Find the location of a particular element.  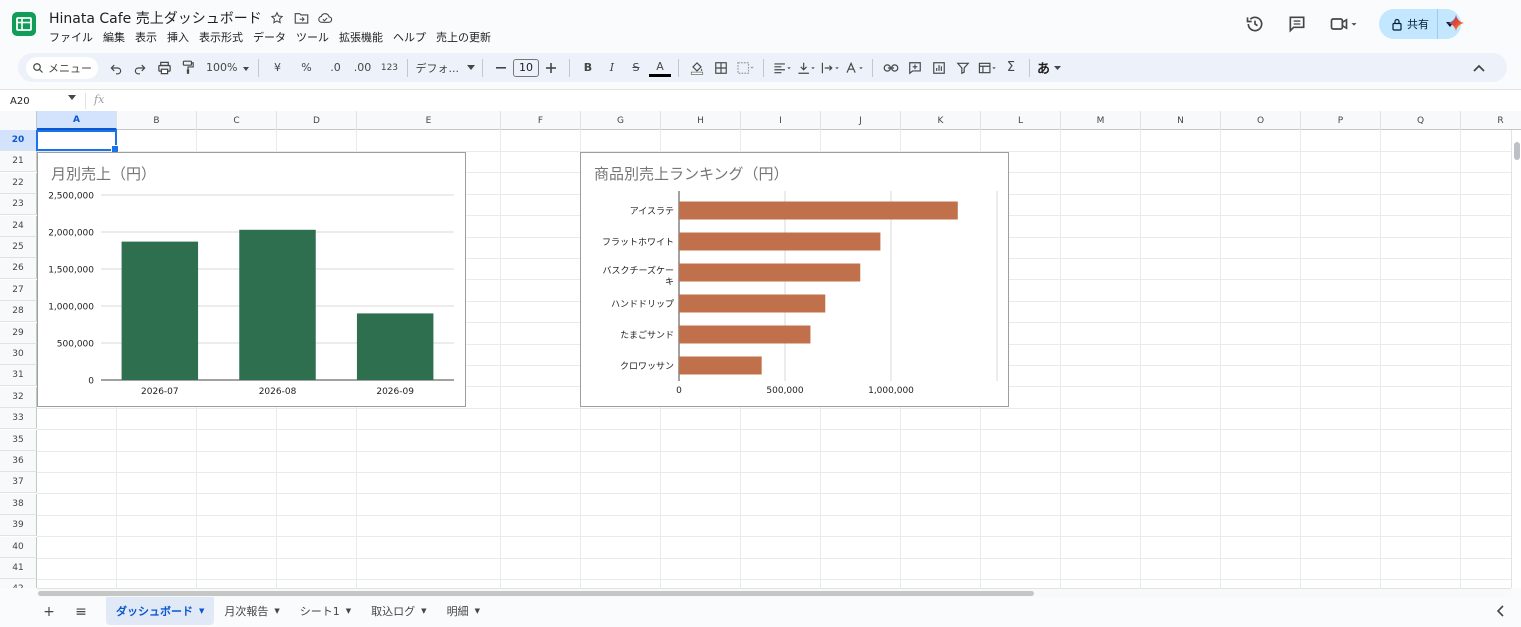

column-header-d: D is located at coordinates (317, 120).